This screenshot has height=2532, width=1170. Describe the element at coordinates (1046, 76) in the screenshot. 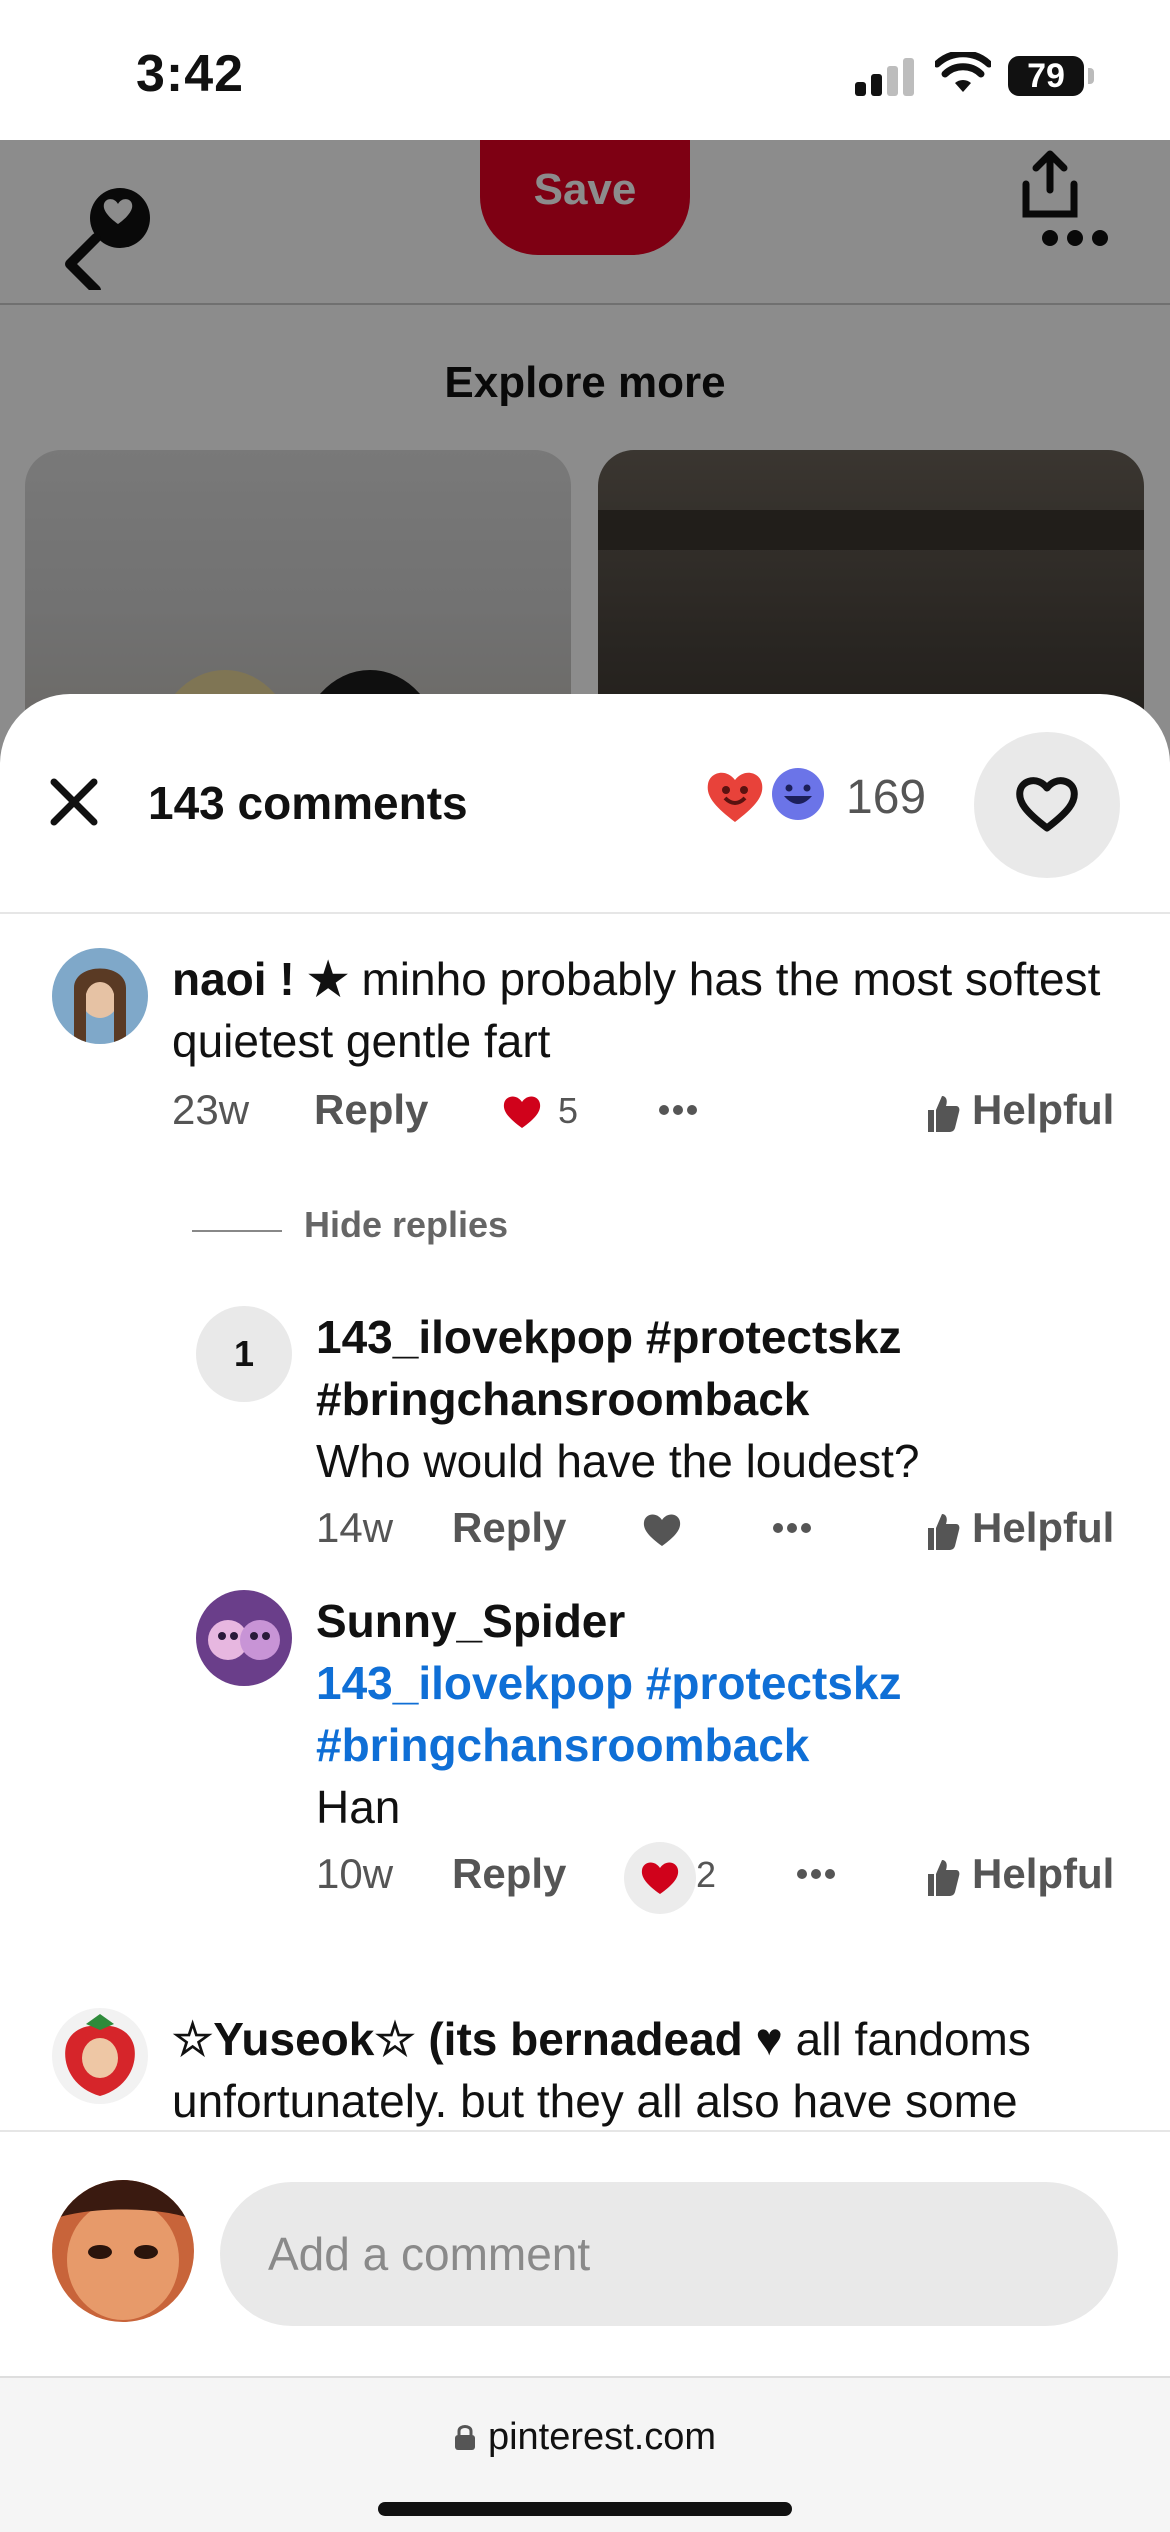

I see `battery-indicator: 79` at that location.